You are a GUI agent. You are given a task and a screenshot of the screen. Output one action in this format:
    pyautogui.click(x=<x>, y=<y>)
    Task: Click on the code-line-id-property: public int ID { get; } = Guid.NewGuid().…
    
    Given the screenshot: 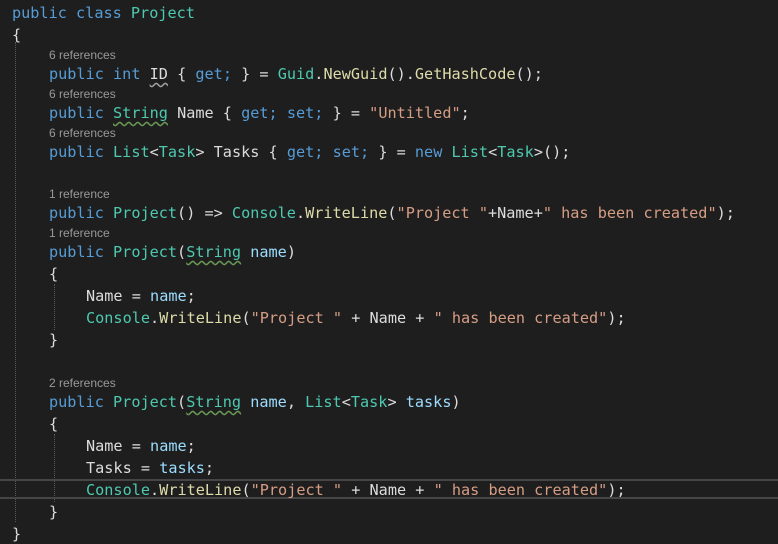 What is the action you would take?
    pyautogui.click(x=296, y=74)
    